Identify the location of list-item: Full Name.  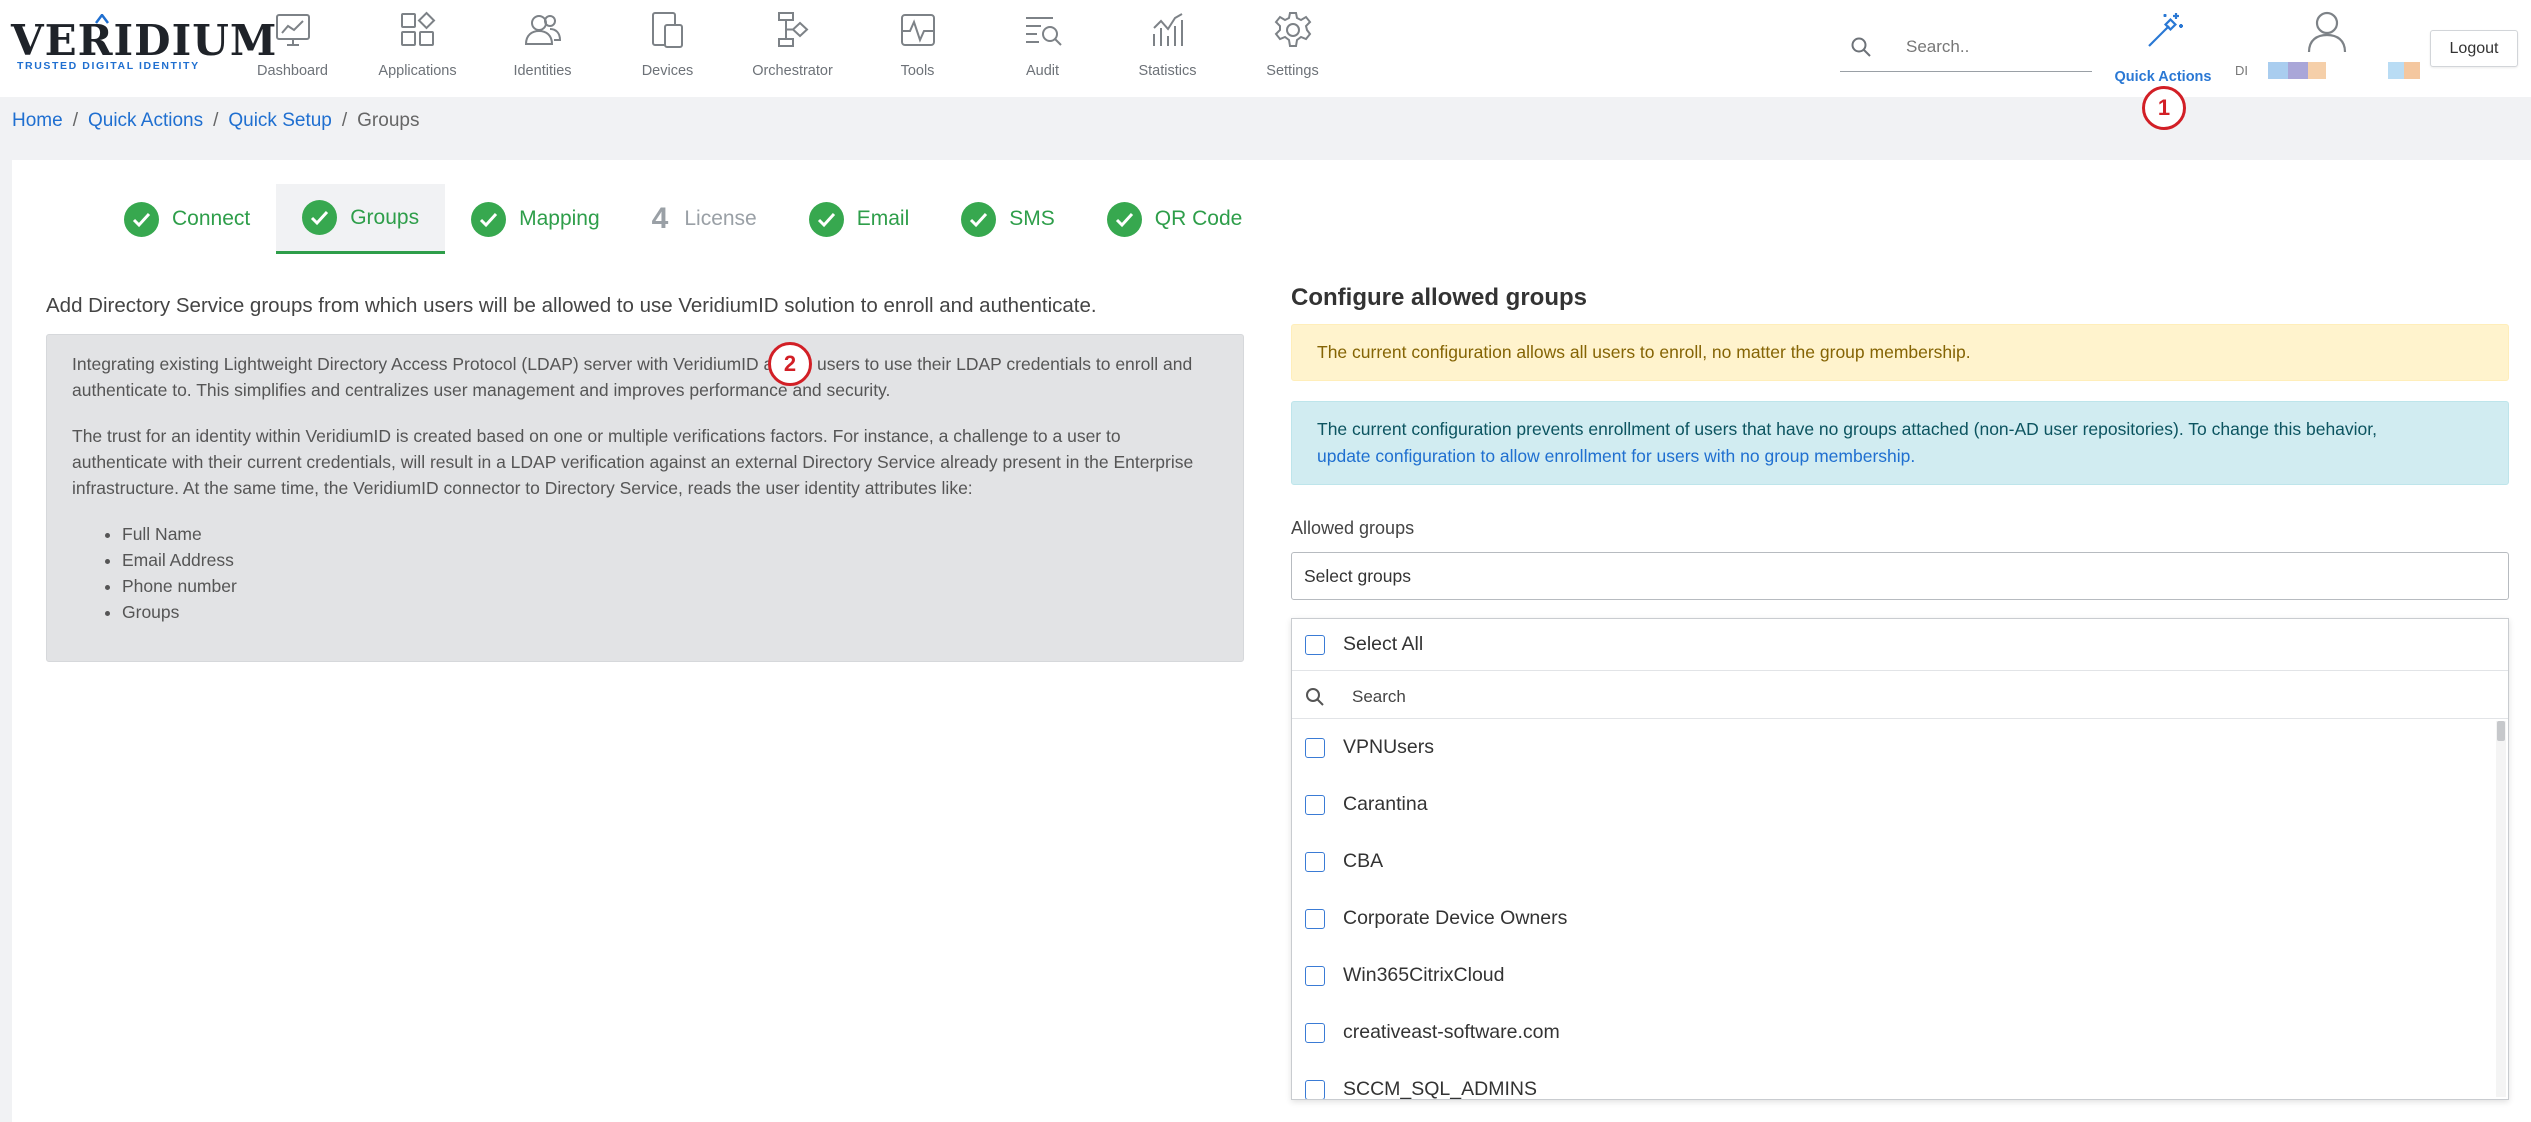
(670, 534).